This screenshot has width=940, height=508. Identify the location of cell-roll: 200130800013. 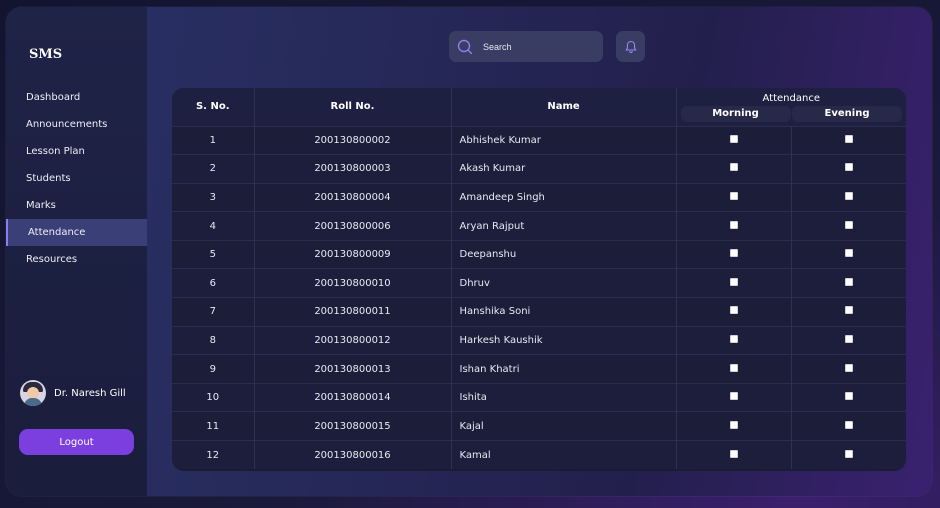
(353, 369).